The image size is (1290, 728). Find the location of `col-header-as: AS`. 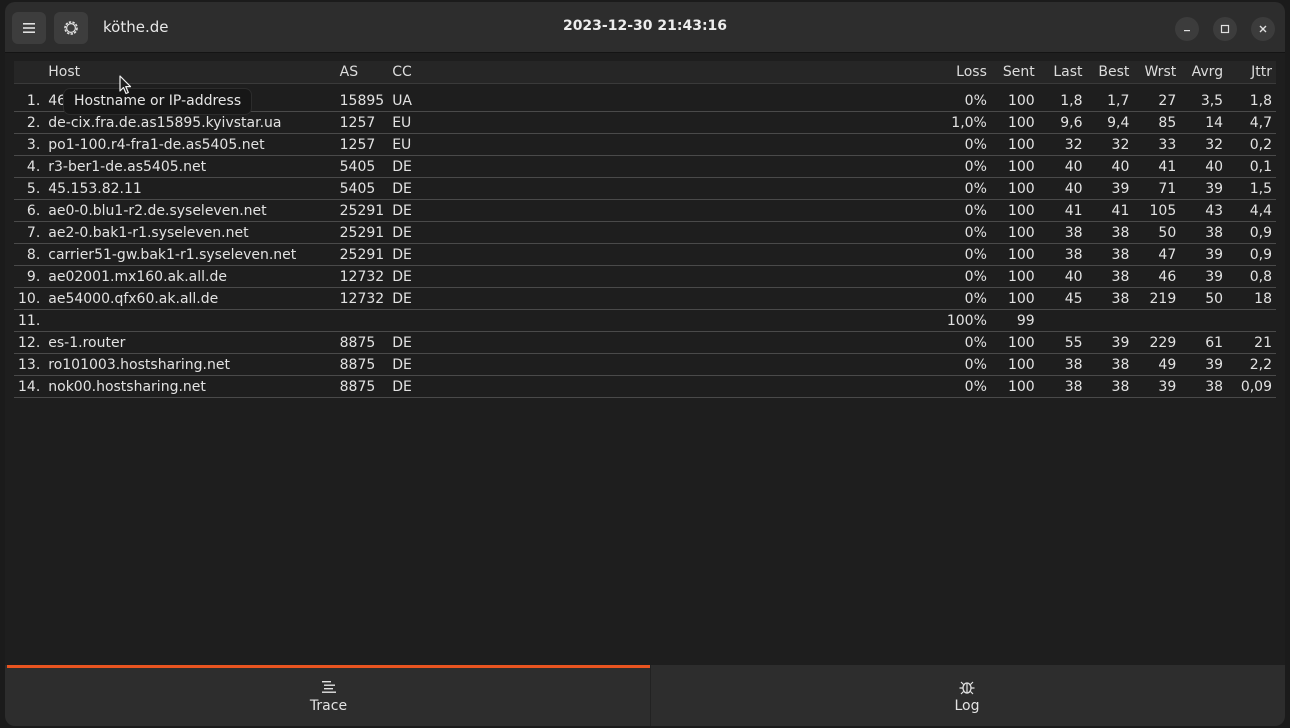

col-header-as: AS is located at coordinates (362, 72).